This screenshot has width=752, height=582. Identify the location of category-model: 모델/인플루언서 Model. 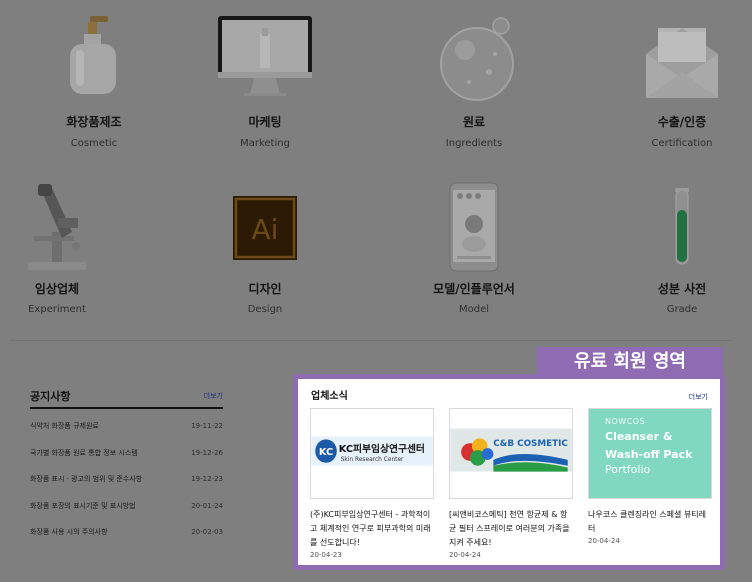
(474, 250).